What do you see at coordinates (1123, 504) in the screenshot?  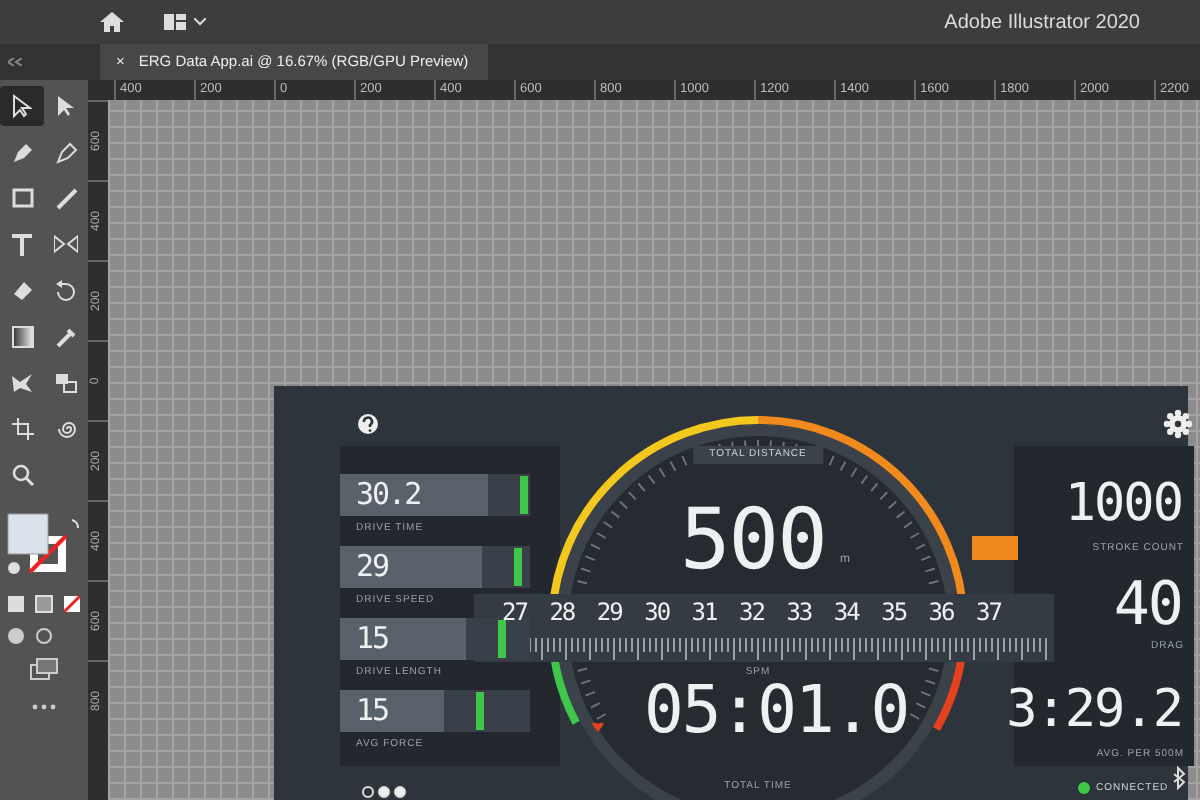 I see `metric-value: 1000` at bounding box center [1123, 504].